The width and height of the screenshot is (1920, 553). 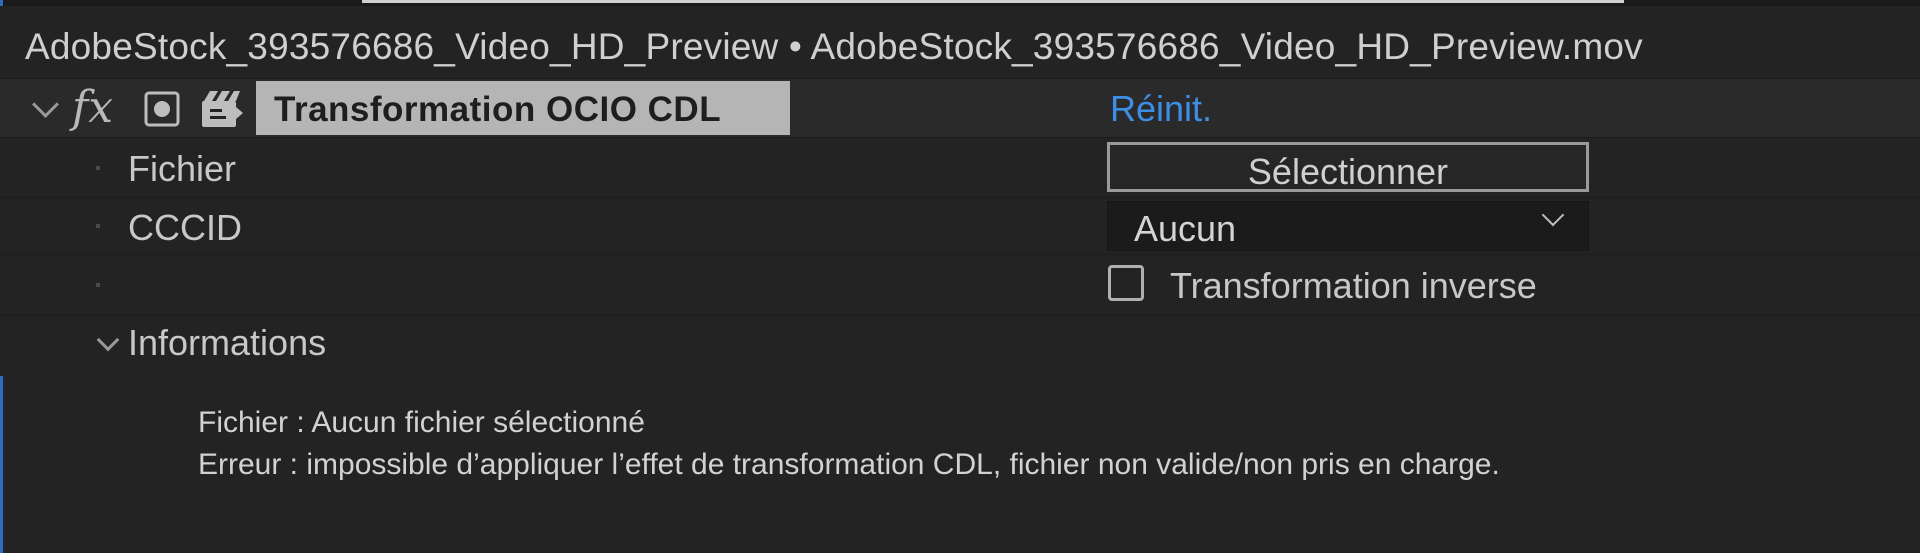 What do you see at coordinates (1126, 283) in the screenshot?
I see `inverse-checkbox` at bounding box center [1126, 283].